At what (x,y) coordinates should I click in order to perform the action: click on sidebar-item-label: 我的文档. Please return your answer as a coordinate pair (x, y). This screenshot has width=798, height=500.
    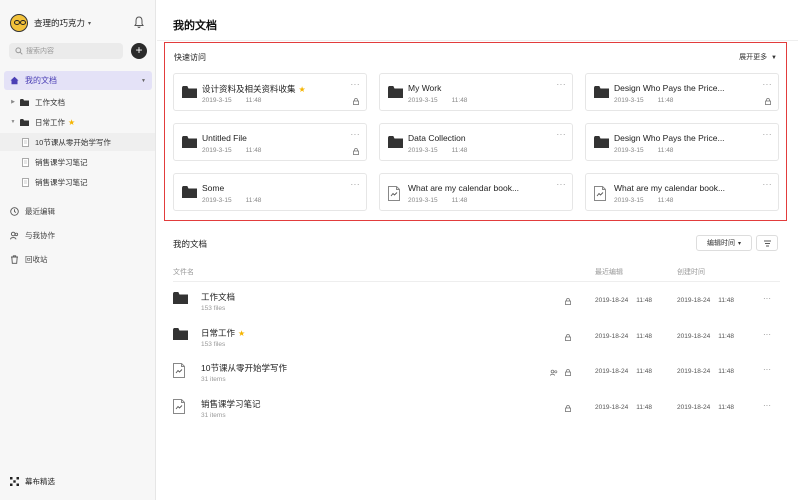
    Looking at the image, I should click on (41, 80).